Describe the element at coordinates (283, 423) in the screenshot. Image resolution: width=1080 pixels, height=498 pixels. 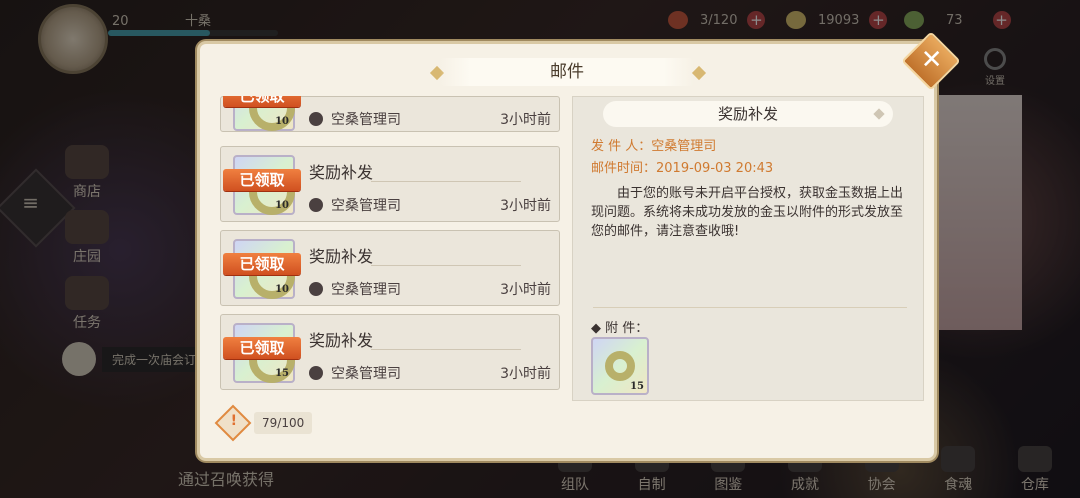
I see `mail-count-value: 79/100` at that location.